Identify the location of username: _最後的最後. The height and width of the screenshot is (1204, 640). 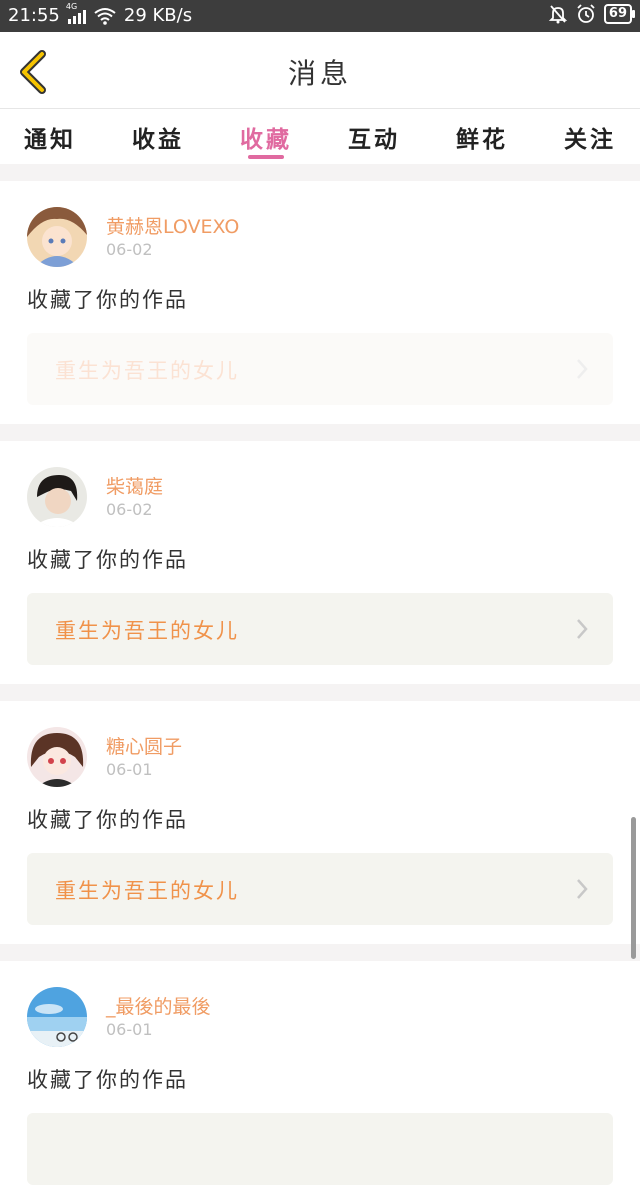
(158, 1005).